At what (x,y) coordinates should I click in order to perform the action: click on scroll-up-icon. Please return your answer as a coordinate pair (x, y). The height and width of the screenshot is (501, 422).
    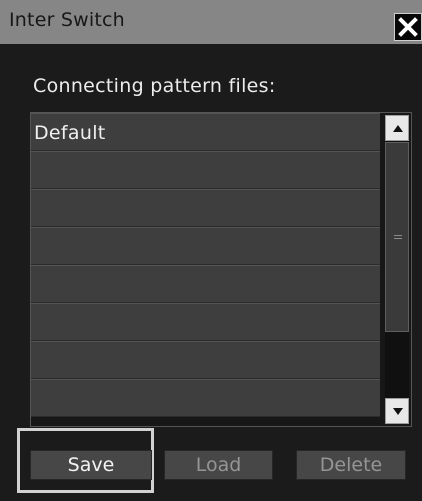
    Looking at the image, I should click on (398, 128).